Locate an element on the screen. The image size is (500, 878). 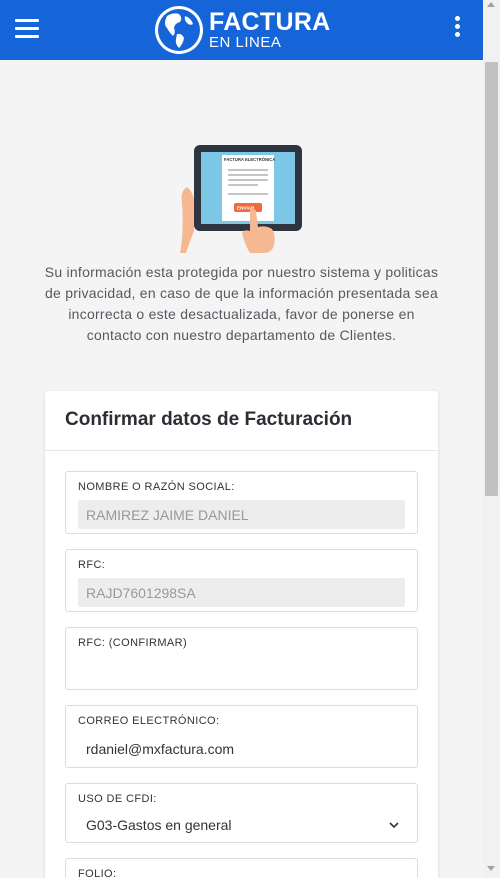
logo-title: FACTURA is located at coordinates (270, 22).